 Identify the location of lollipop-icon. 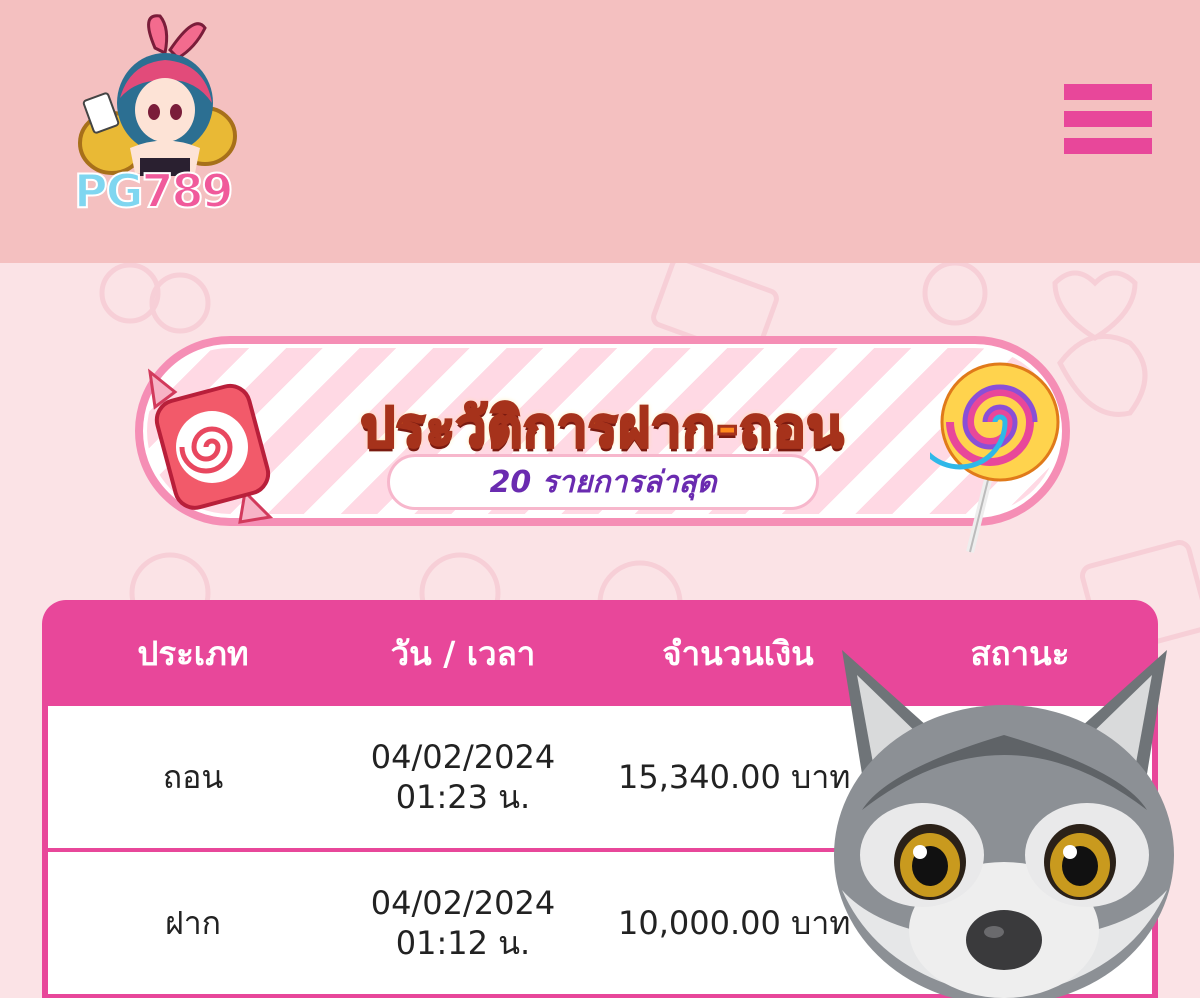
(995, 457).